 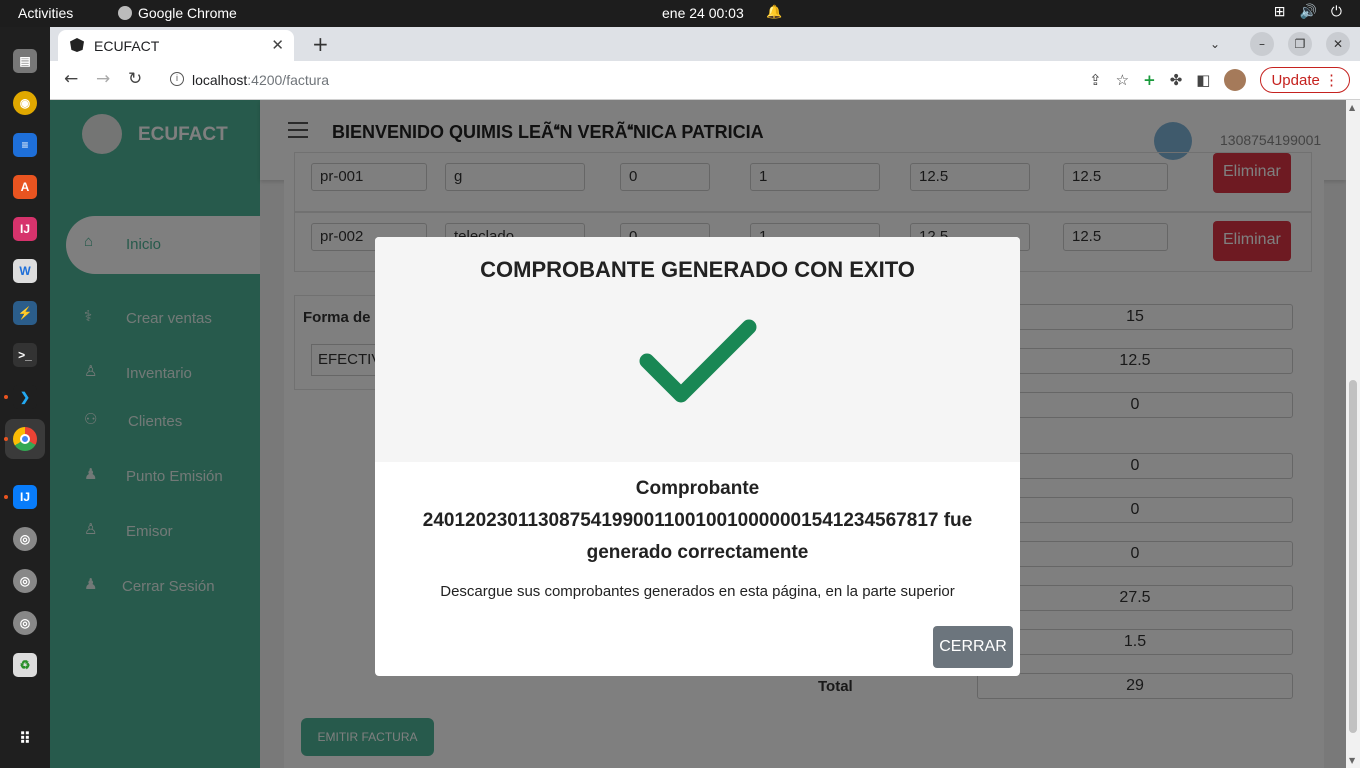 I want to click on show-apps-icon: ⠿, so click(x=25, y=739).